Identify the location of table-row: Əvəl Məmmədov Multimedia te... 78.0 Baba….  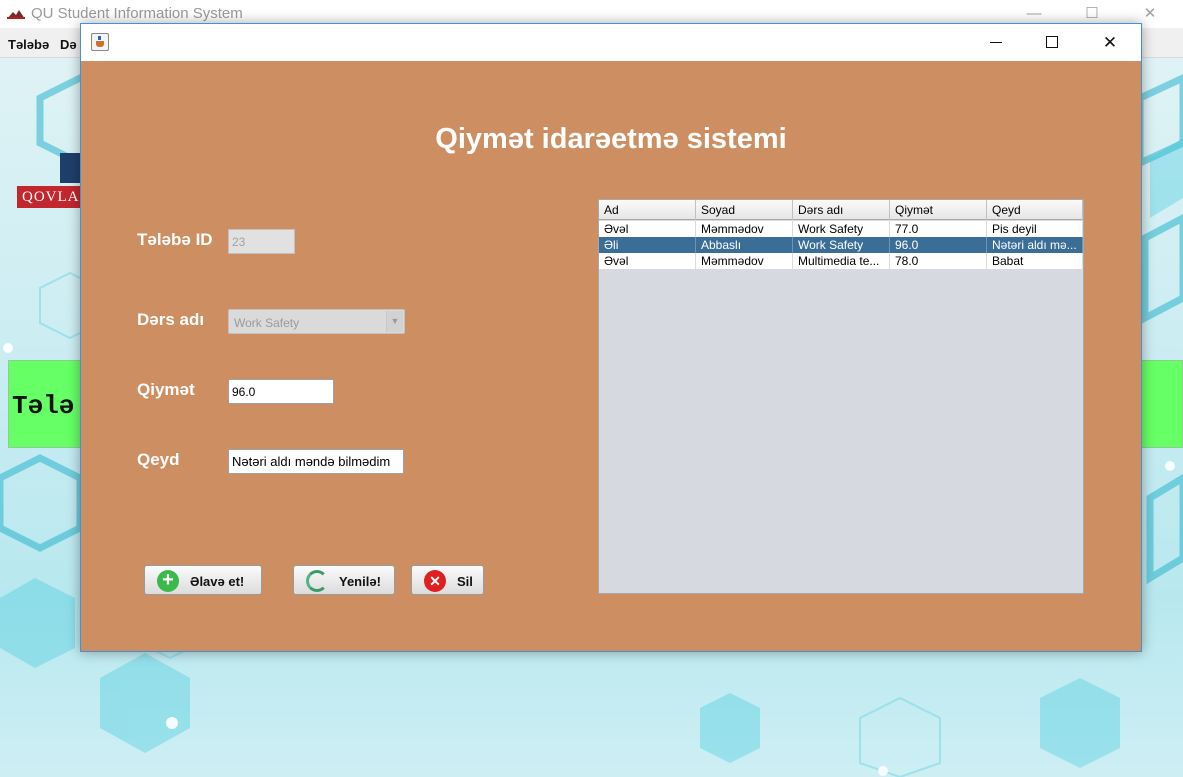
(841, 261).